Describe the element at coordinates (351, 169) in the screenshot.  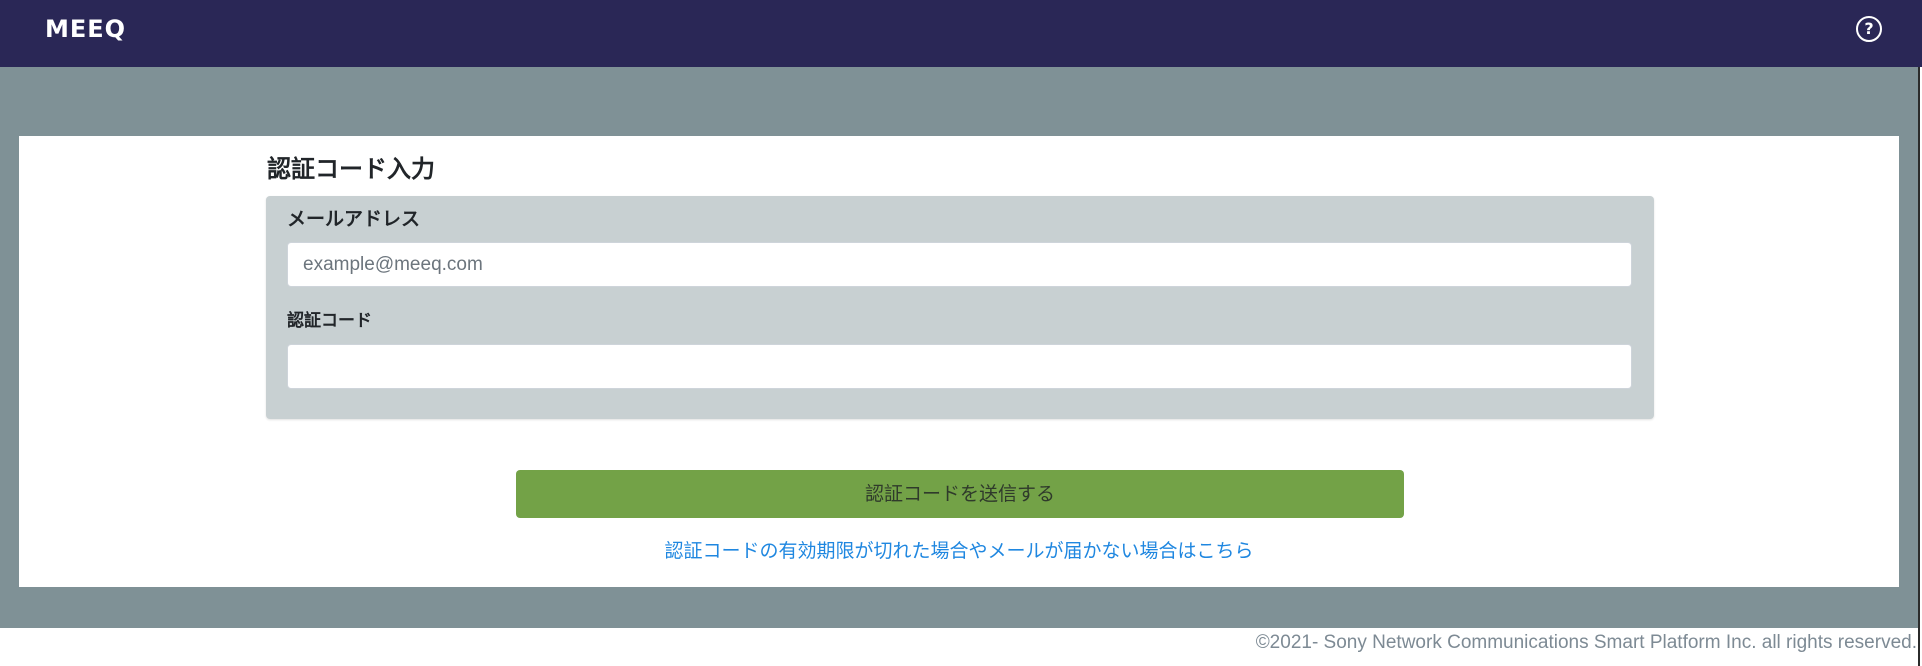
I see `page-title: 認証コード入力` at that location.